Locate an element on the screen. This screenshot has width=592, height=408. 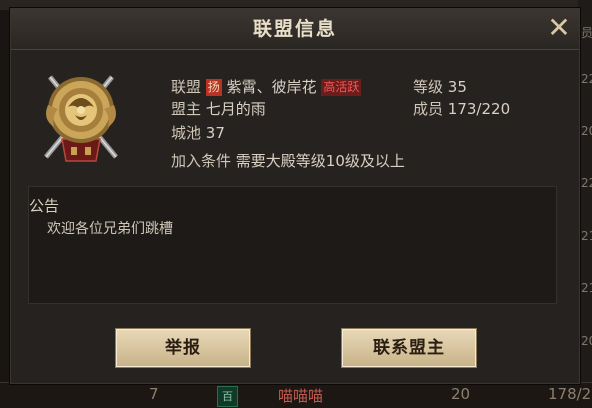
cities-value: 37 is located at coordinates (215, 133).